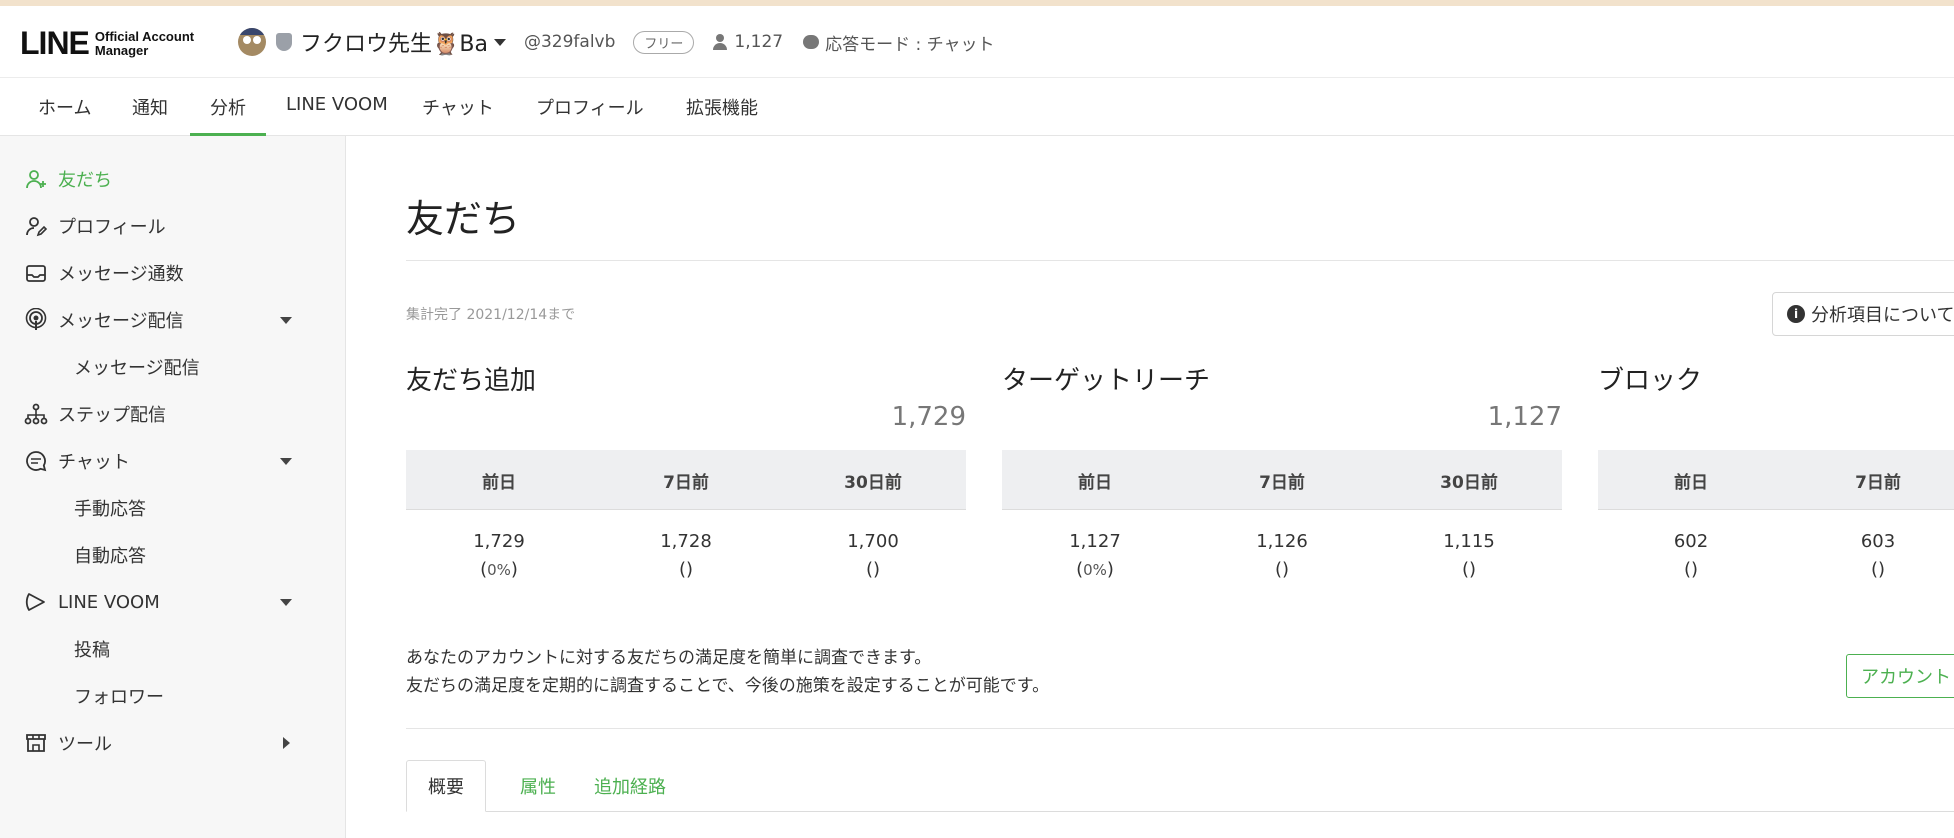  Describe the element at coordinates (55, 43) in the screenshot. I see `logo-line-text: LINE` at that location.